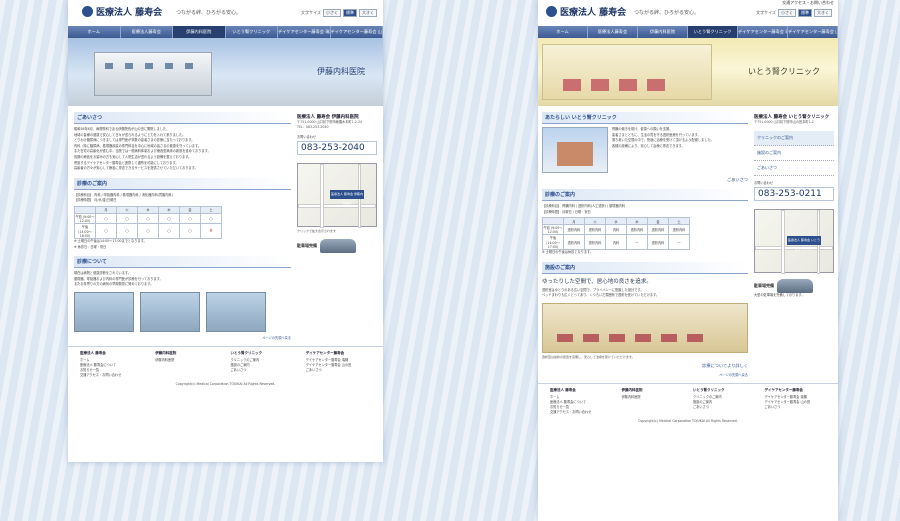 This screenshot has height=521, width=900. Describe the element at coordinates (148, 230) in the screenshot. I see `table-row: 午後 (14:00〜18:00) ○ ○ ○ ○ ○ ※` at that location.